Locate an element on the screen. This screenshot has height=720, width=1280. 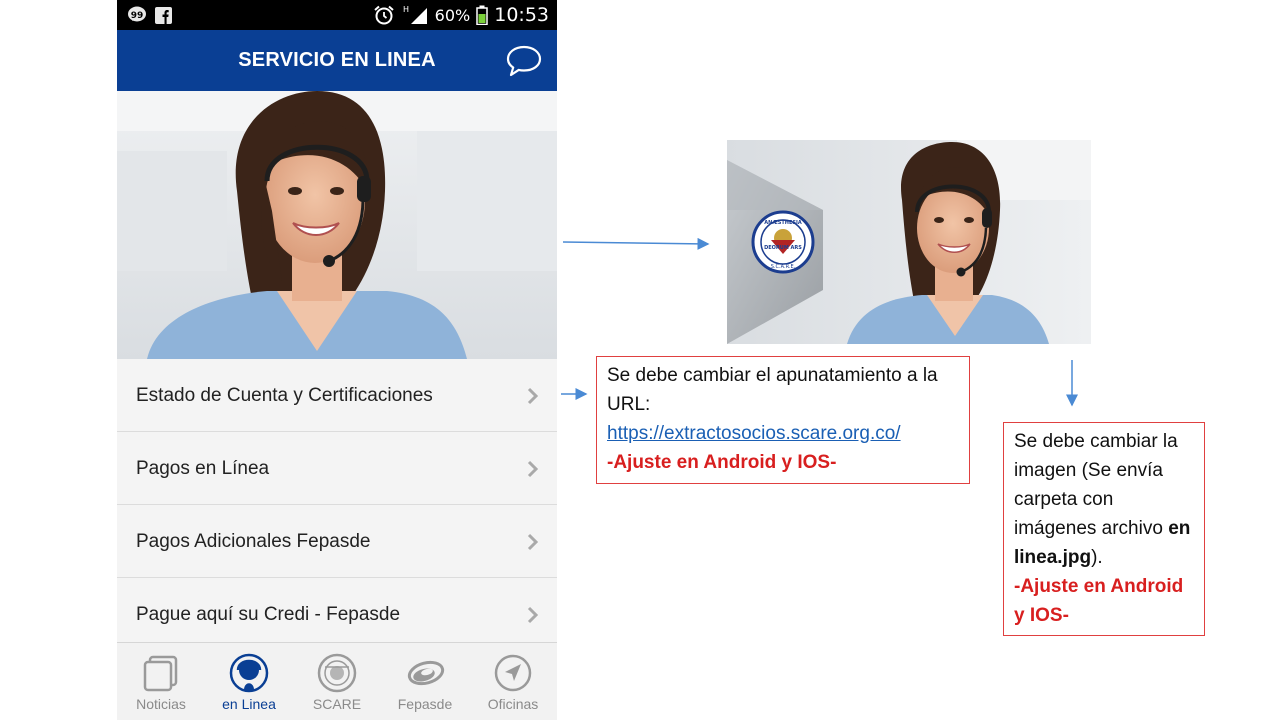
tab-en-linea: en Linea is located at coordinates (249, 681).